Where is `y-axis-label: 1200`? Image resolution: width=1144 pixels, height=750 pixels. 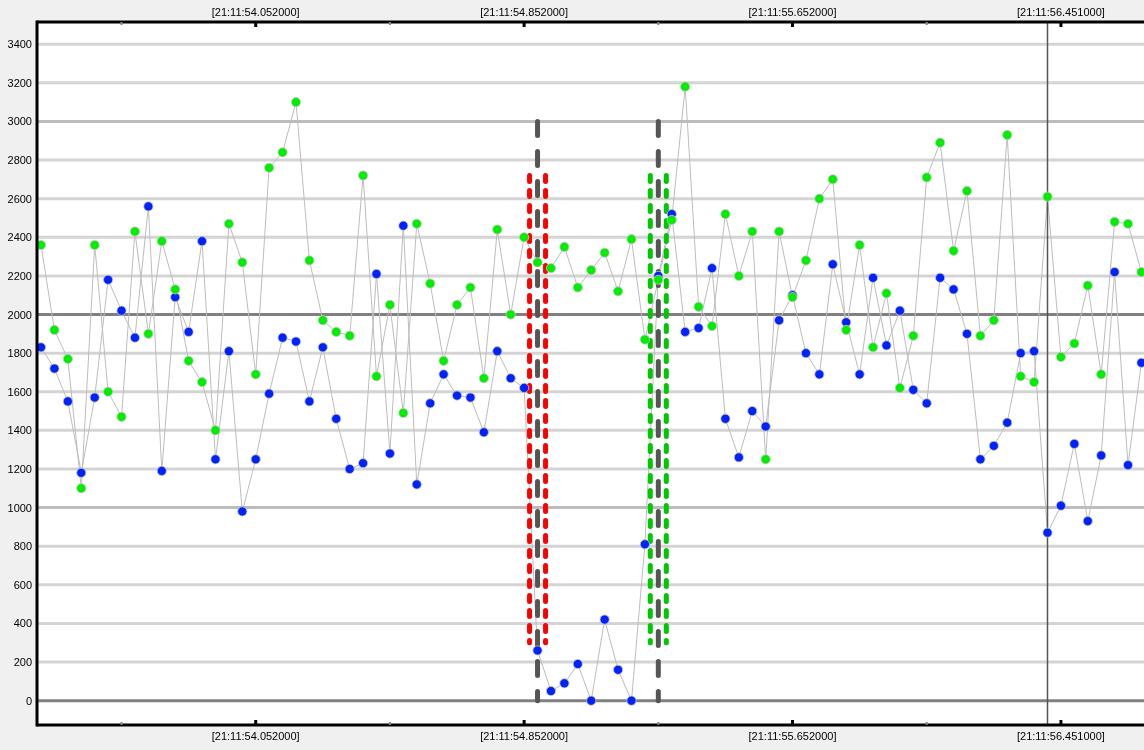
y-axis-label: 1200 is located at coordinates (19, 469).